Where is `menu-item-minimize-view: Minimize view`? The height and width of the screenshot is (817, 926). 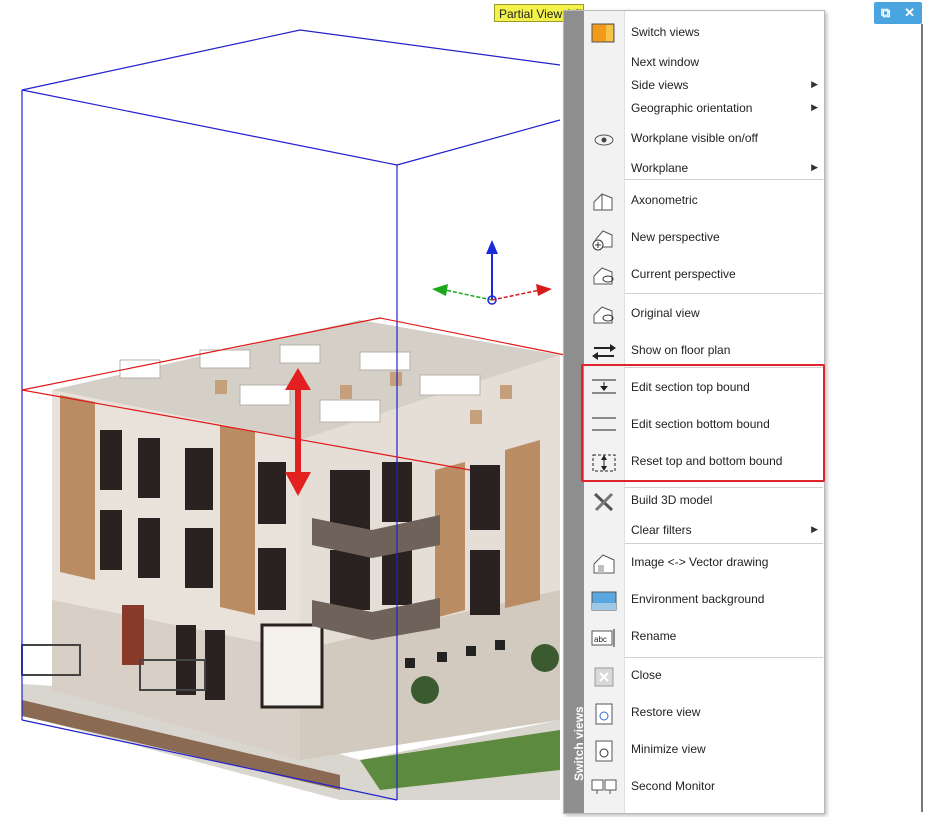
menu-item-minimize-view: Minimize view is located at coordinates (704, 750).